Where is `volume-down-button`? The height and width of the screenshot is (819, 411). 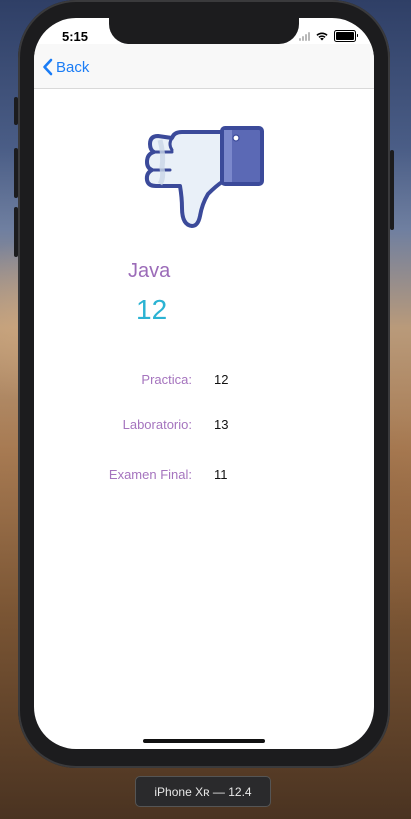 volume-down-button is located at coordinates (16, 232).